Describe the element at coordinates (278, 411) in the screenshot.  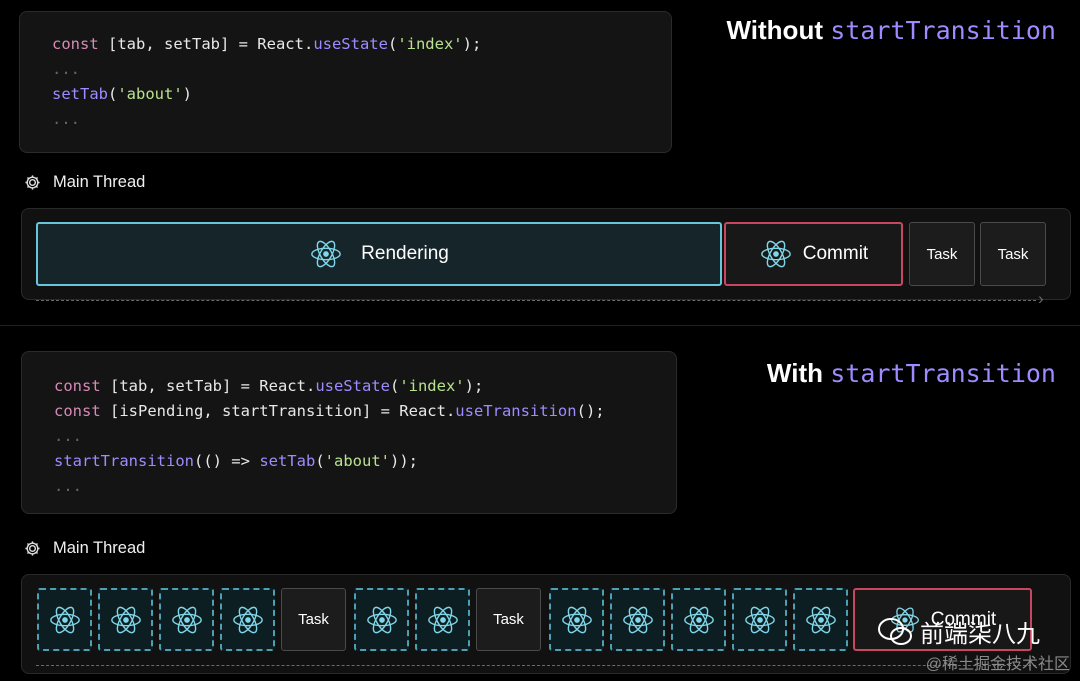
I see `code-token: [isPending, startTransition] = React.` at that location.